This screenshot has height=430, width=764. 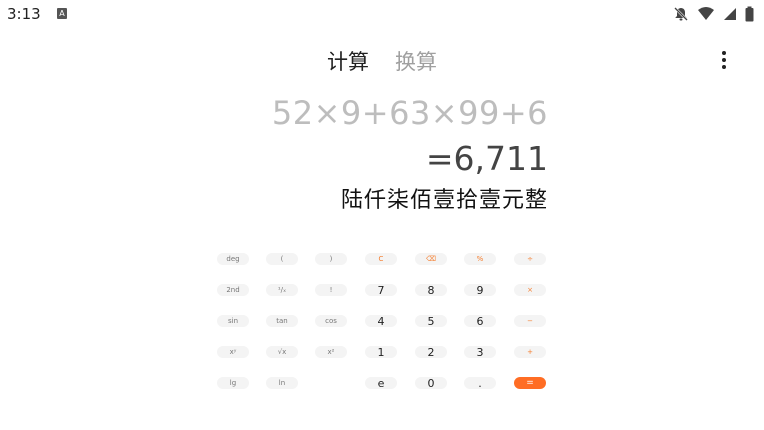 I want to click on result-display: =6,711, so click(x=486, y=158).